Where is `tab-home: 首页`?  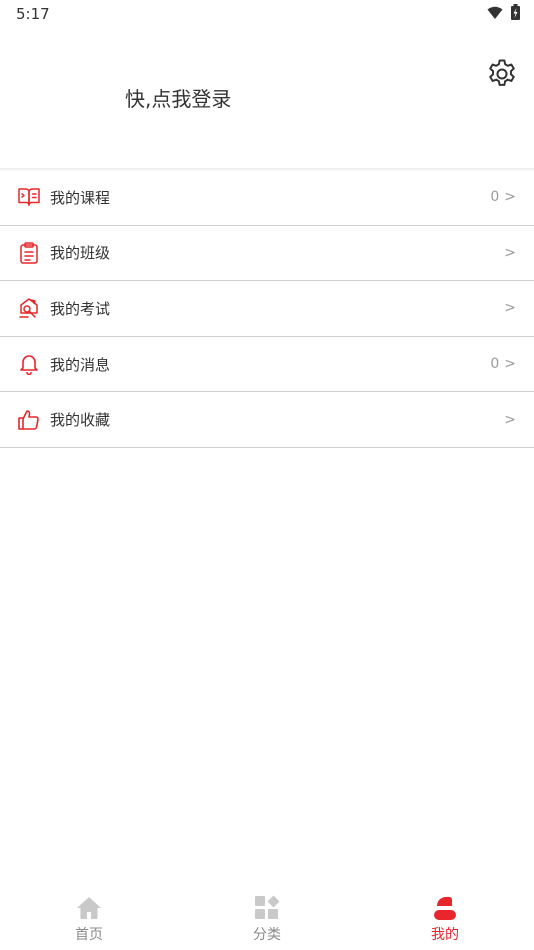
tab-home: 首页 is located at coordinates (89, 919).